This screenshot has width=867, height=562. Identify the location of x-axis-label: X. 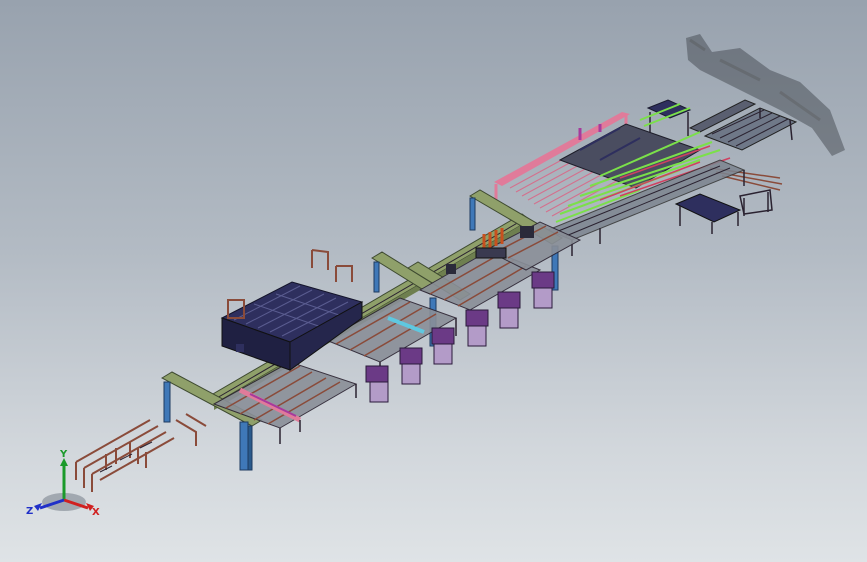
(96, 512).